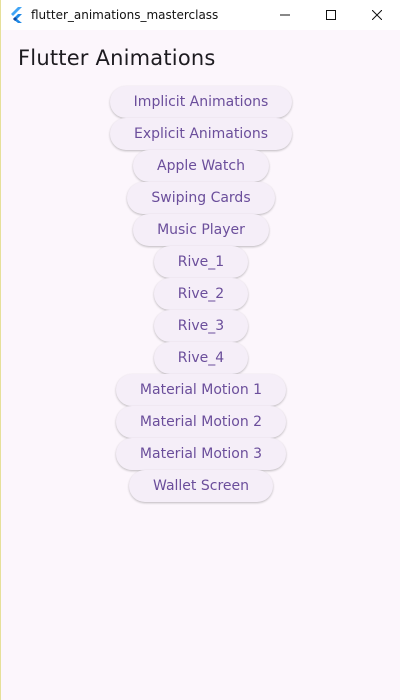 This screenshot has width=400, height=700. What do you see at coordinates (201, 134) in the screenshot?
I see `explicit-animations-button: Explicit Animations` at bounding box center [201, 134].